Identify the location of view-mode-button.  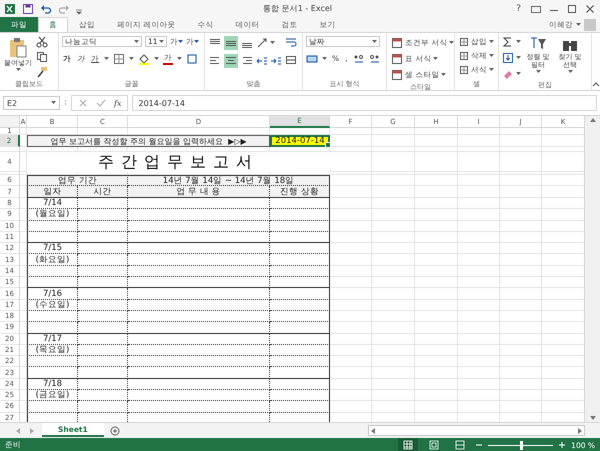
(408, 444).